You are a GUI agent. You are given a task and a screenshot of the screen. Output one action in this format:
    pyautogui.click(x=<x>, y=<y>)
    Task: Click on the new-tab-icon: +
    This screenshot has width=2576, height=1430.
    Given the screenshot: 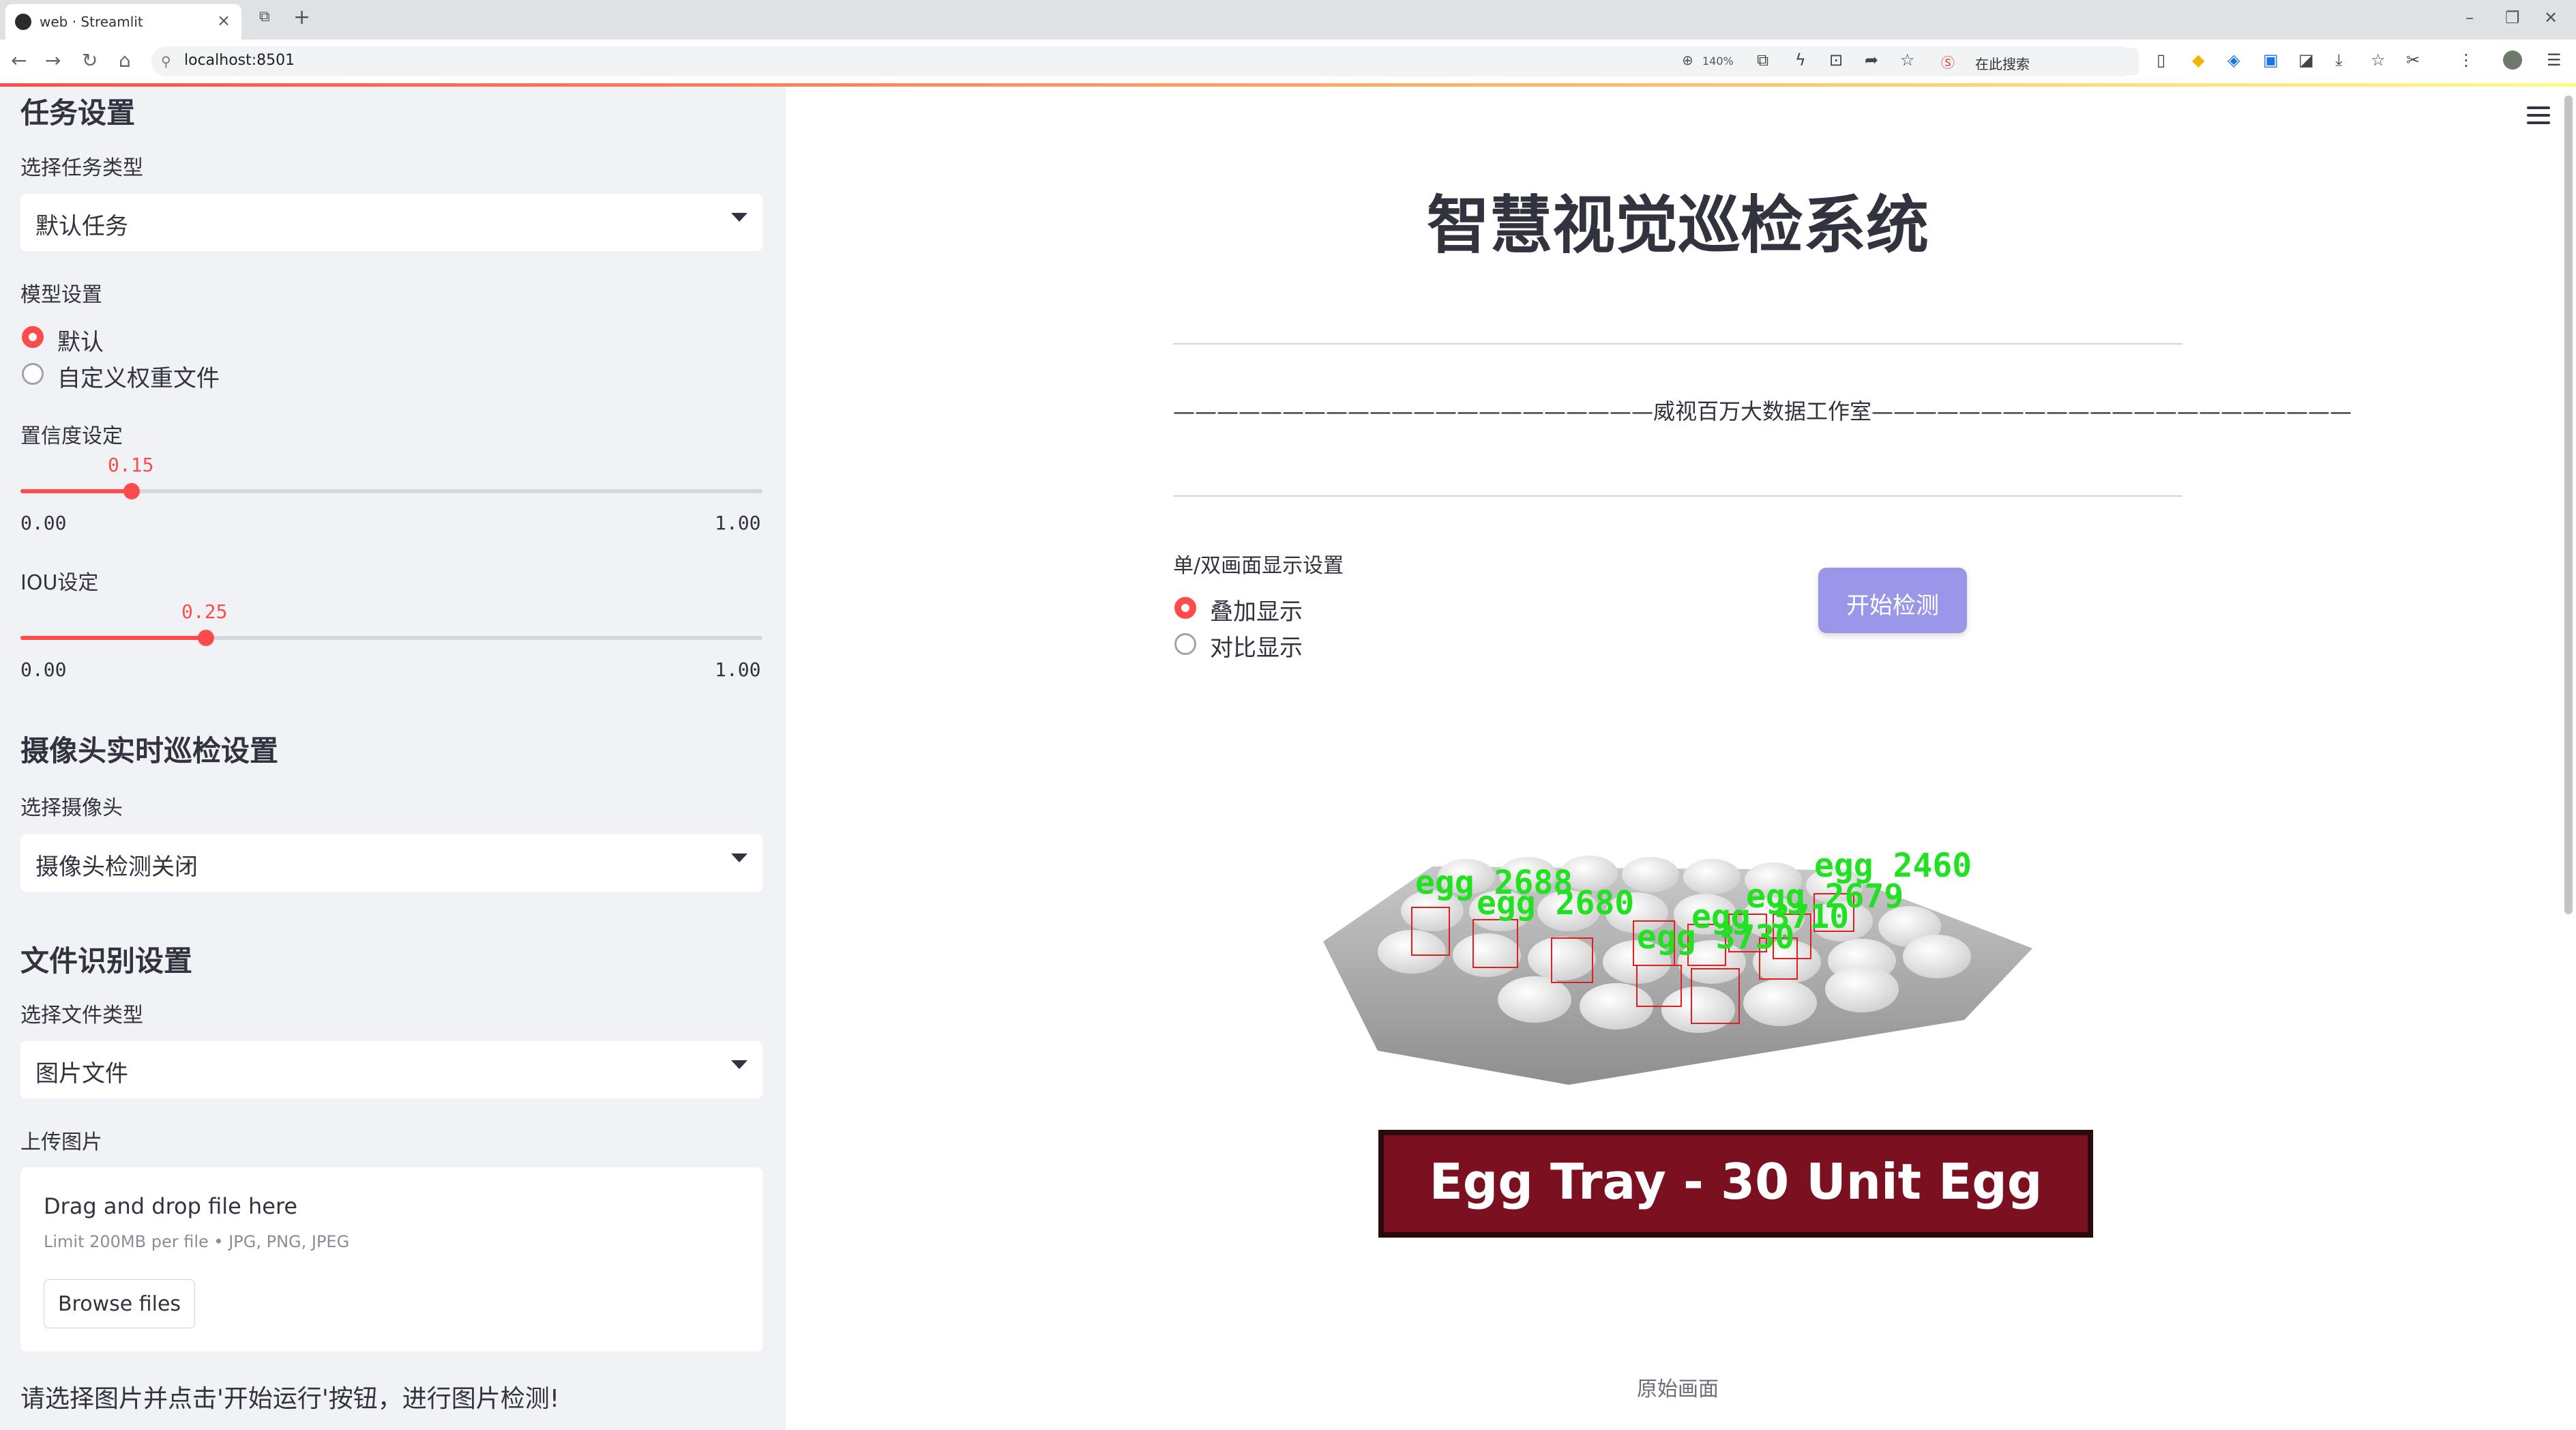 What is the action you would take?
    pyautogui.click(x=301, y=17)
    